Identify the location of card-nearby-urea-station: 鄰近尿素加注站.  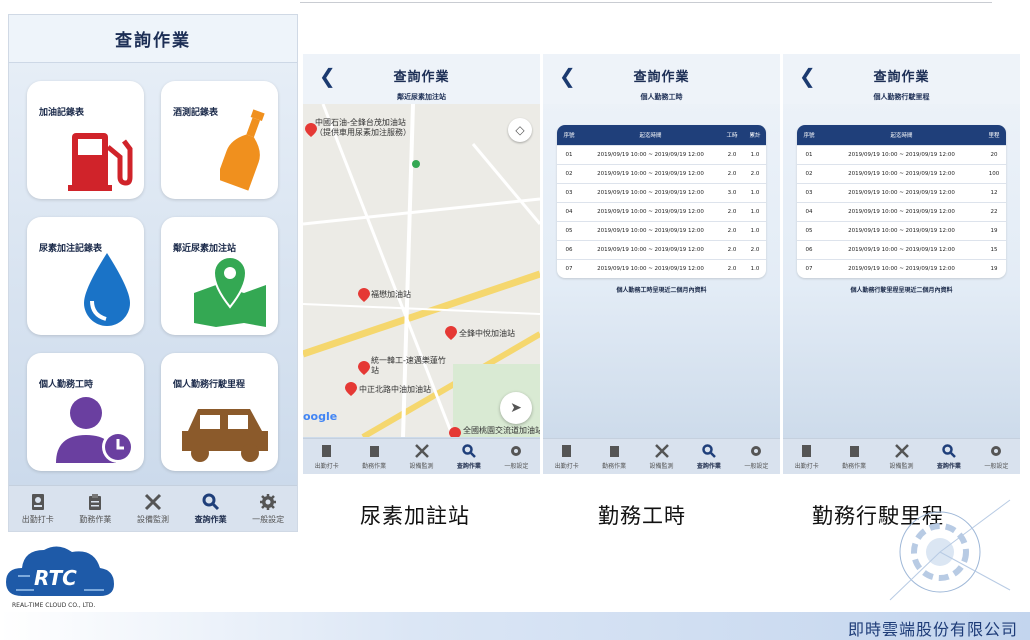
(219, 276).